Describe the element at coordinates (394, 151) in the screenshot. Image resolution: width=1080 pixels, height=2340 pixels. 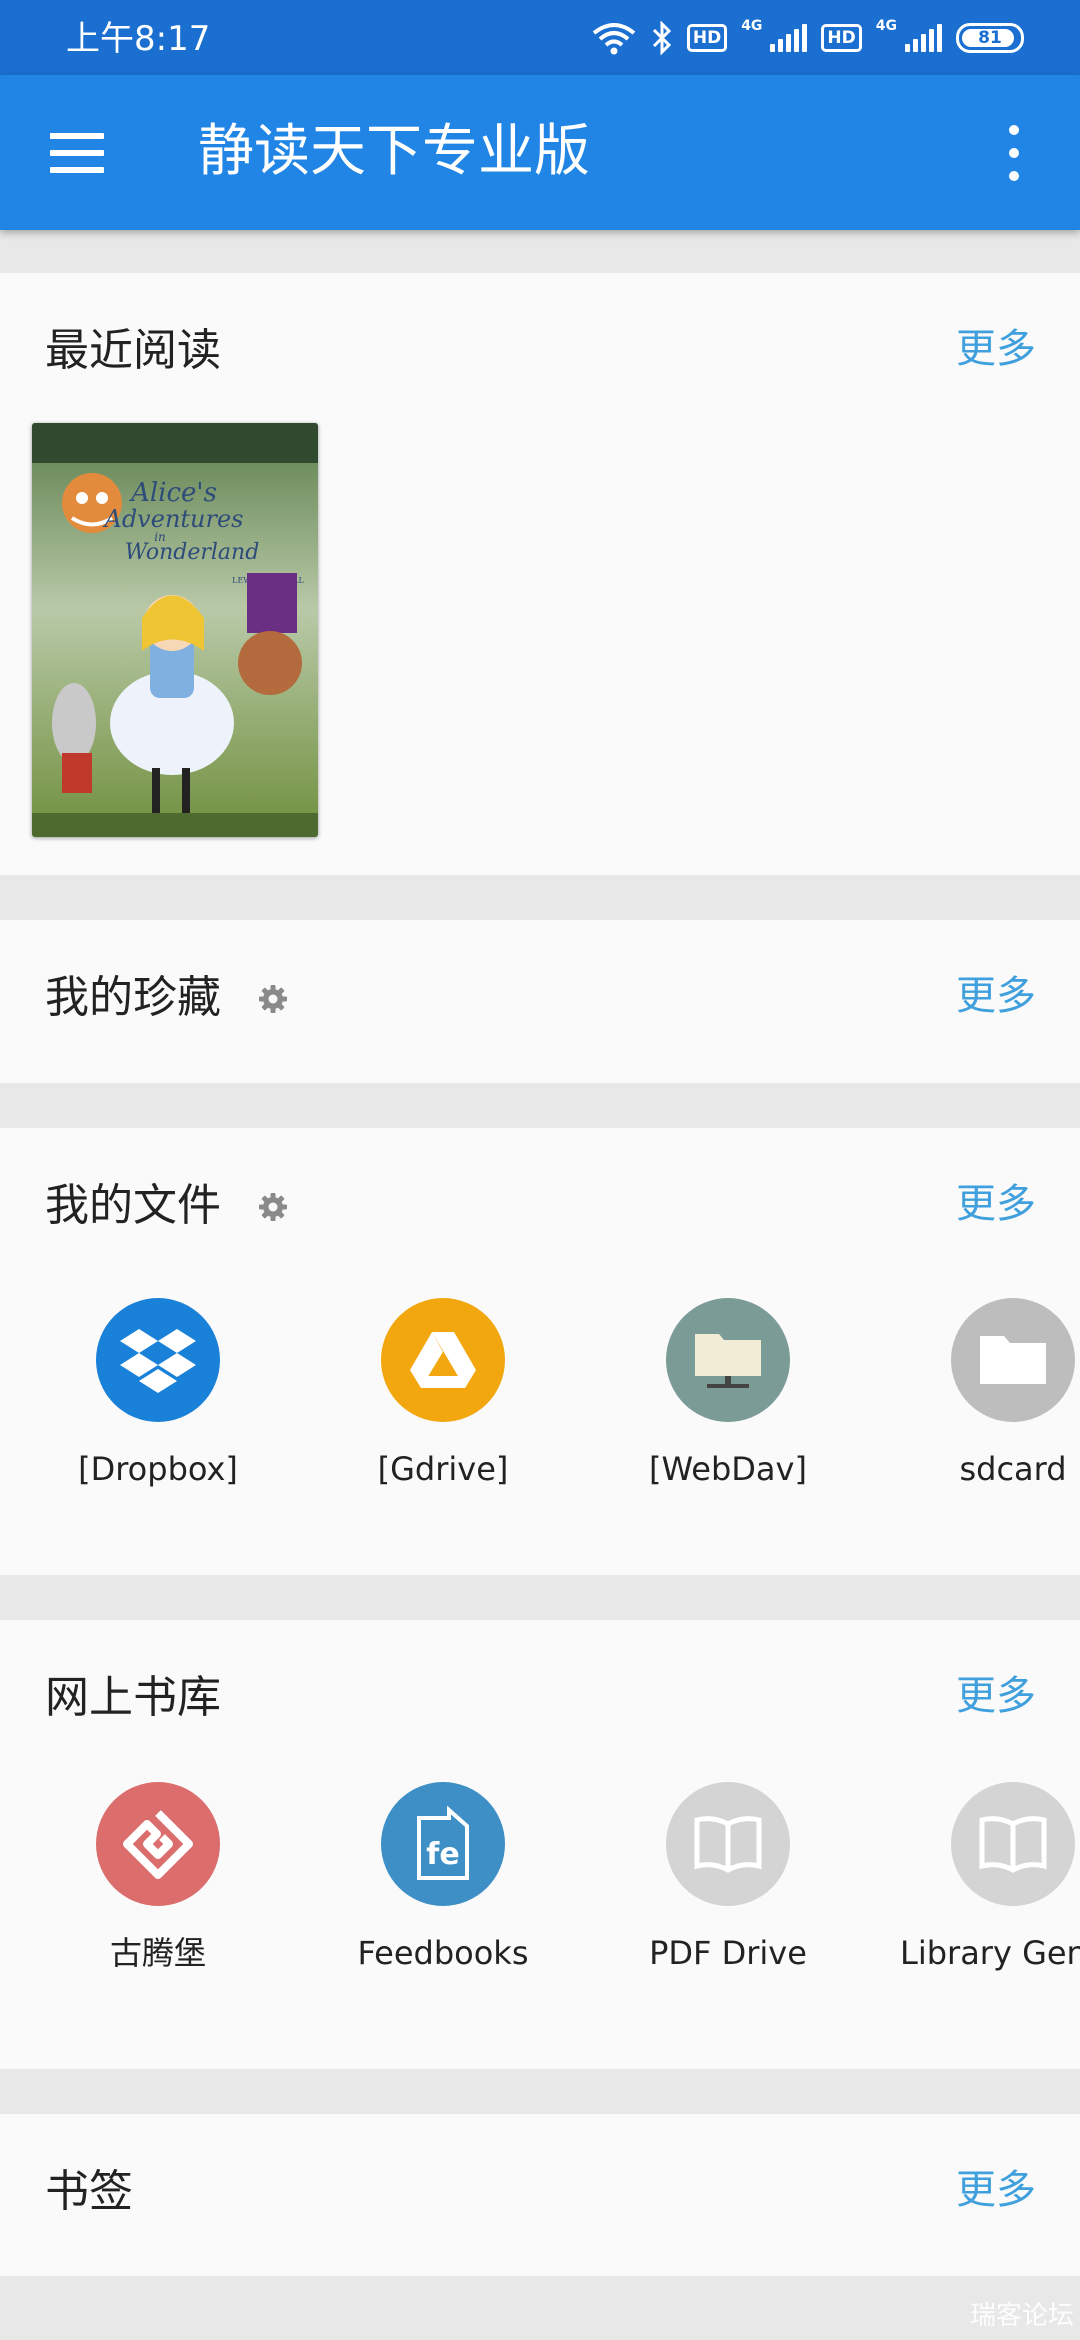
I see `app-title: 静读天下专业版` at that location.